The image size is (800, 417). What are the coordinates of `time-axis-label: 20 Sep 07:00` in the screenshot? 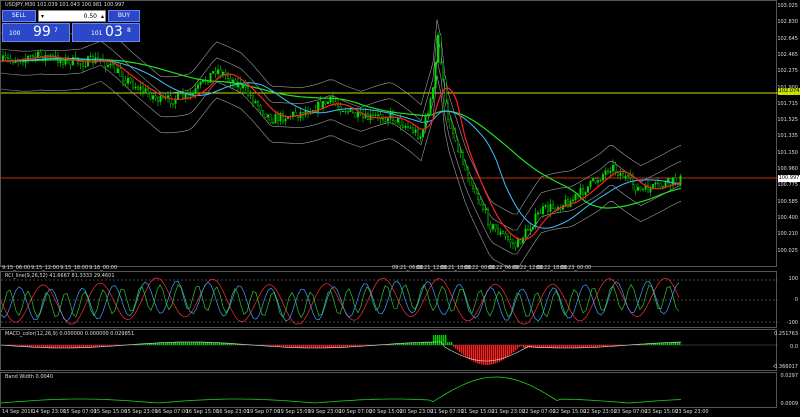 It's located at (355, 412).